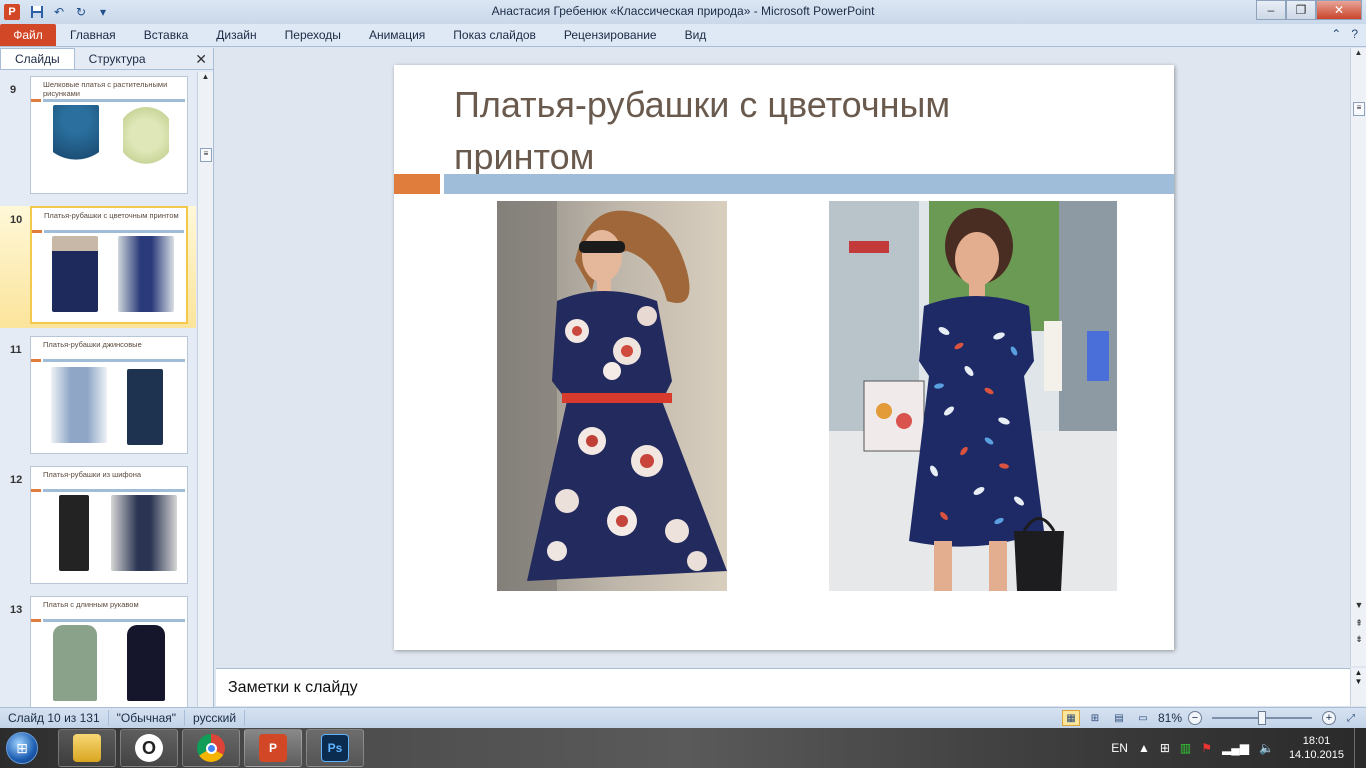 This screenshot has height=768, width=1366. I want to click on taskbar-explorer, so click(87, 748).